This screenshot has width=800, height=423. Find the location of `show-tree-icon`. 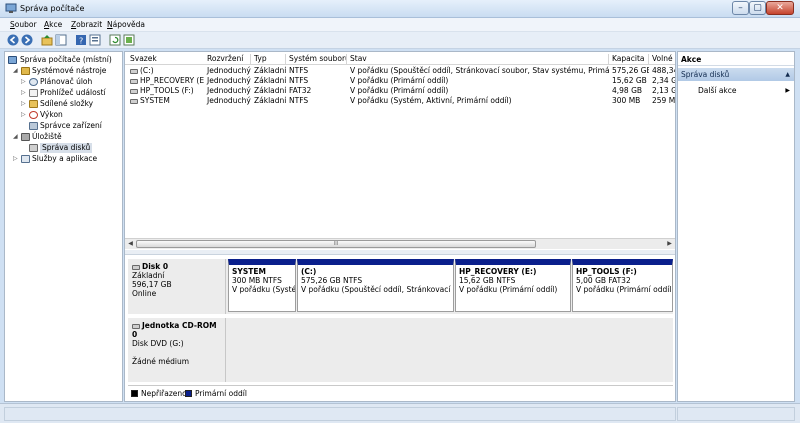

show-tree-icon is located at coordinates (61, 40).